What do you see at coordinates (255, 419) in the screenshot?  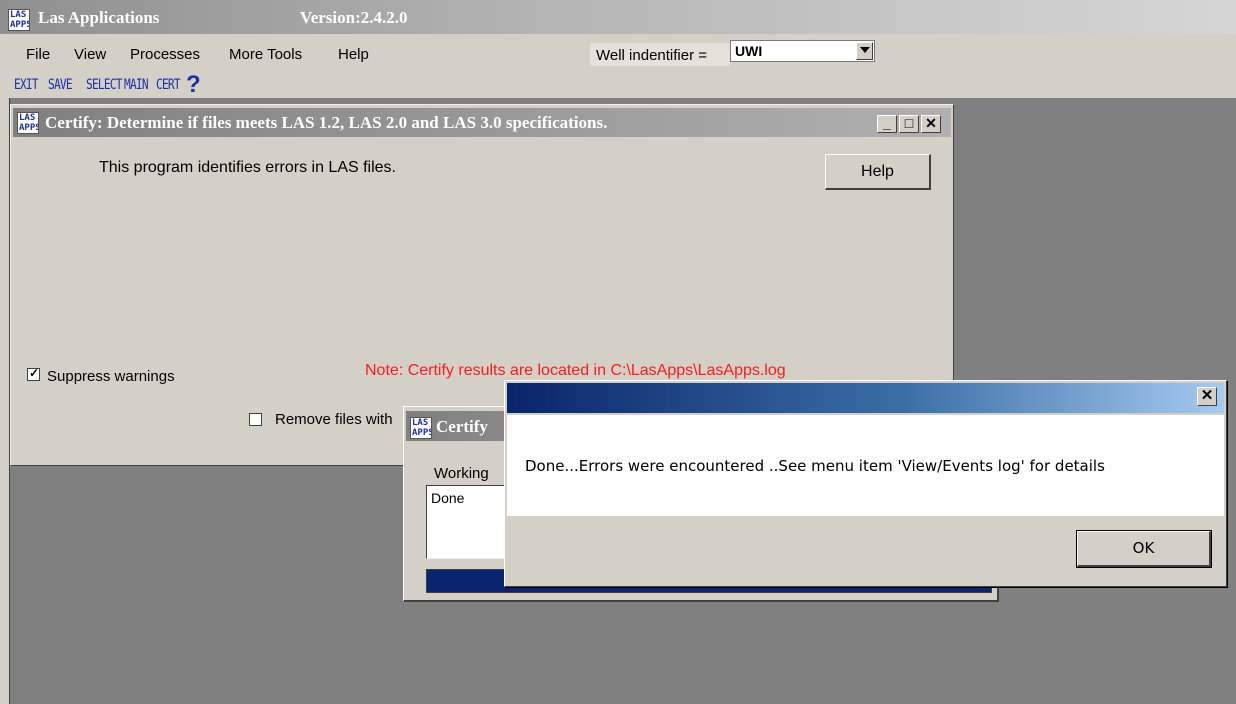 I see `remove-files-checkbox` at bounding box center [255, 419].